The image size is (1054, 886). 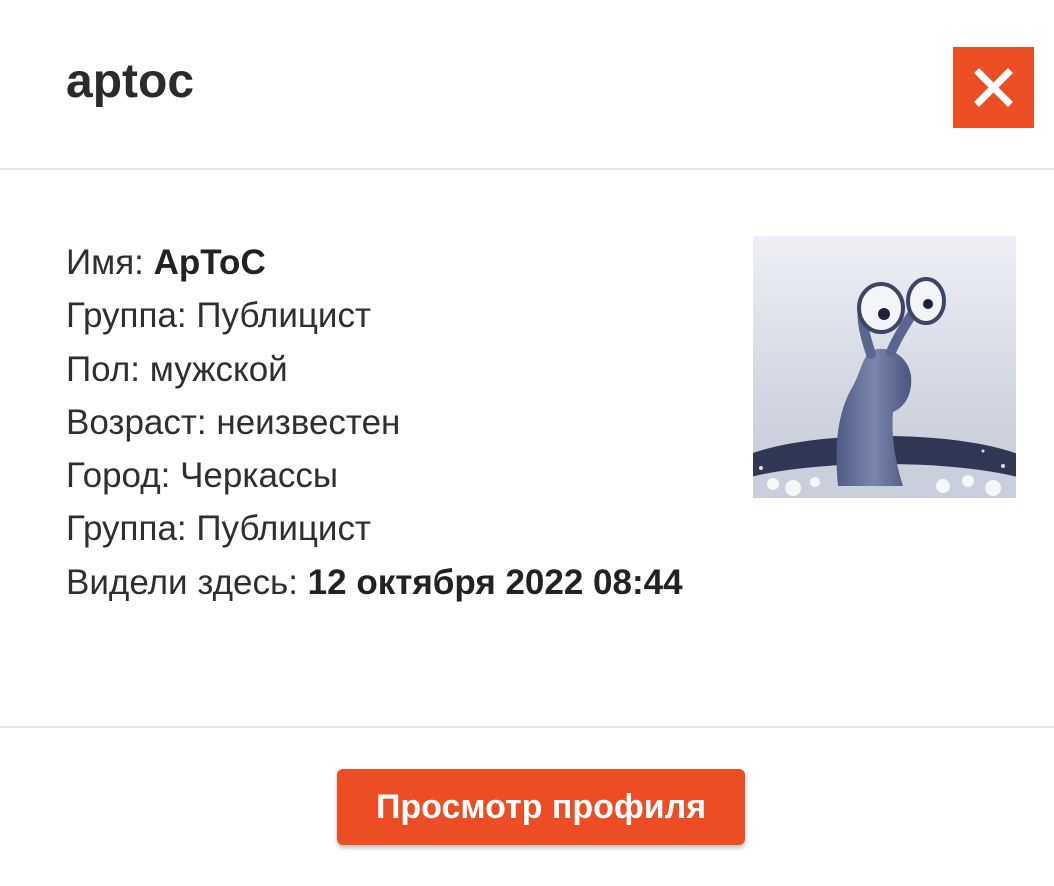 What do you see at coordinates (110, 262) in the screenshot?
I see `row-label: Имя:` at bounding box center [110, 262].